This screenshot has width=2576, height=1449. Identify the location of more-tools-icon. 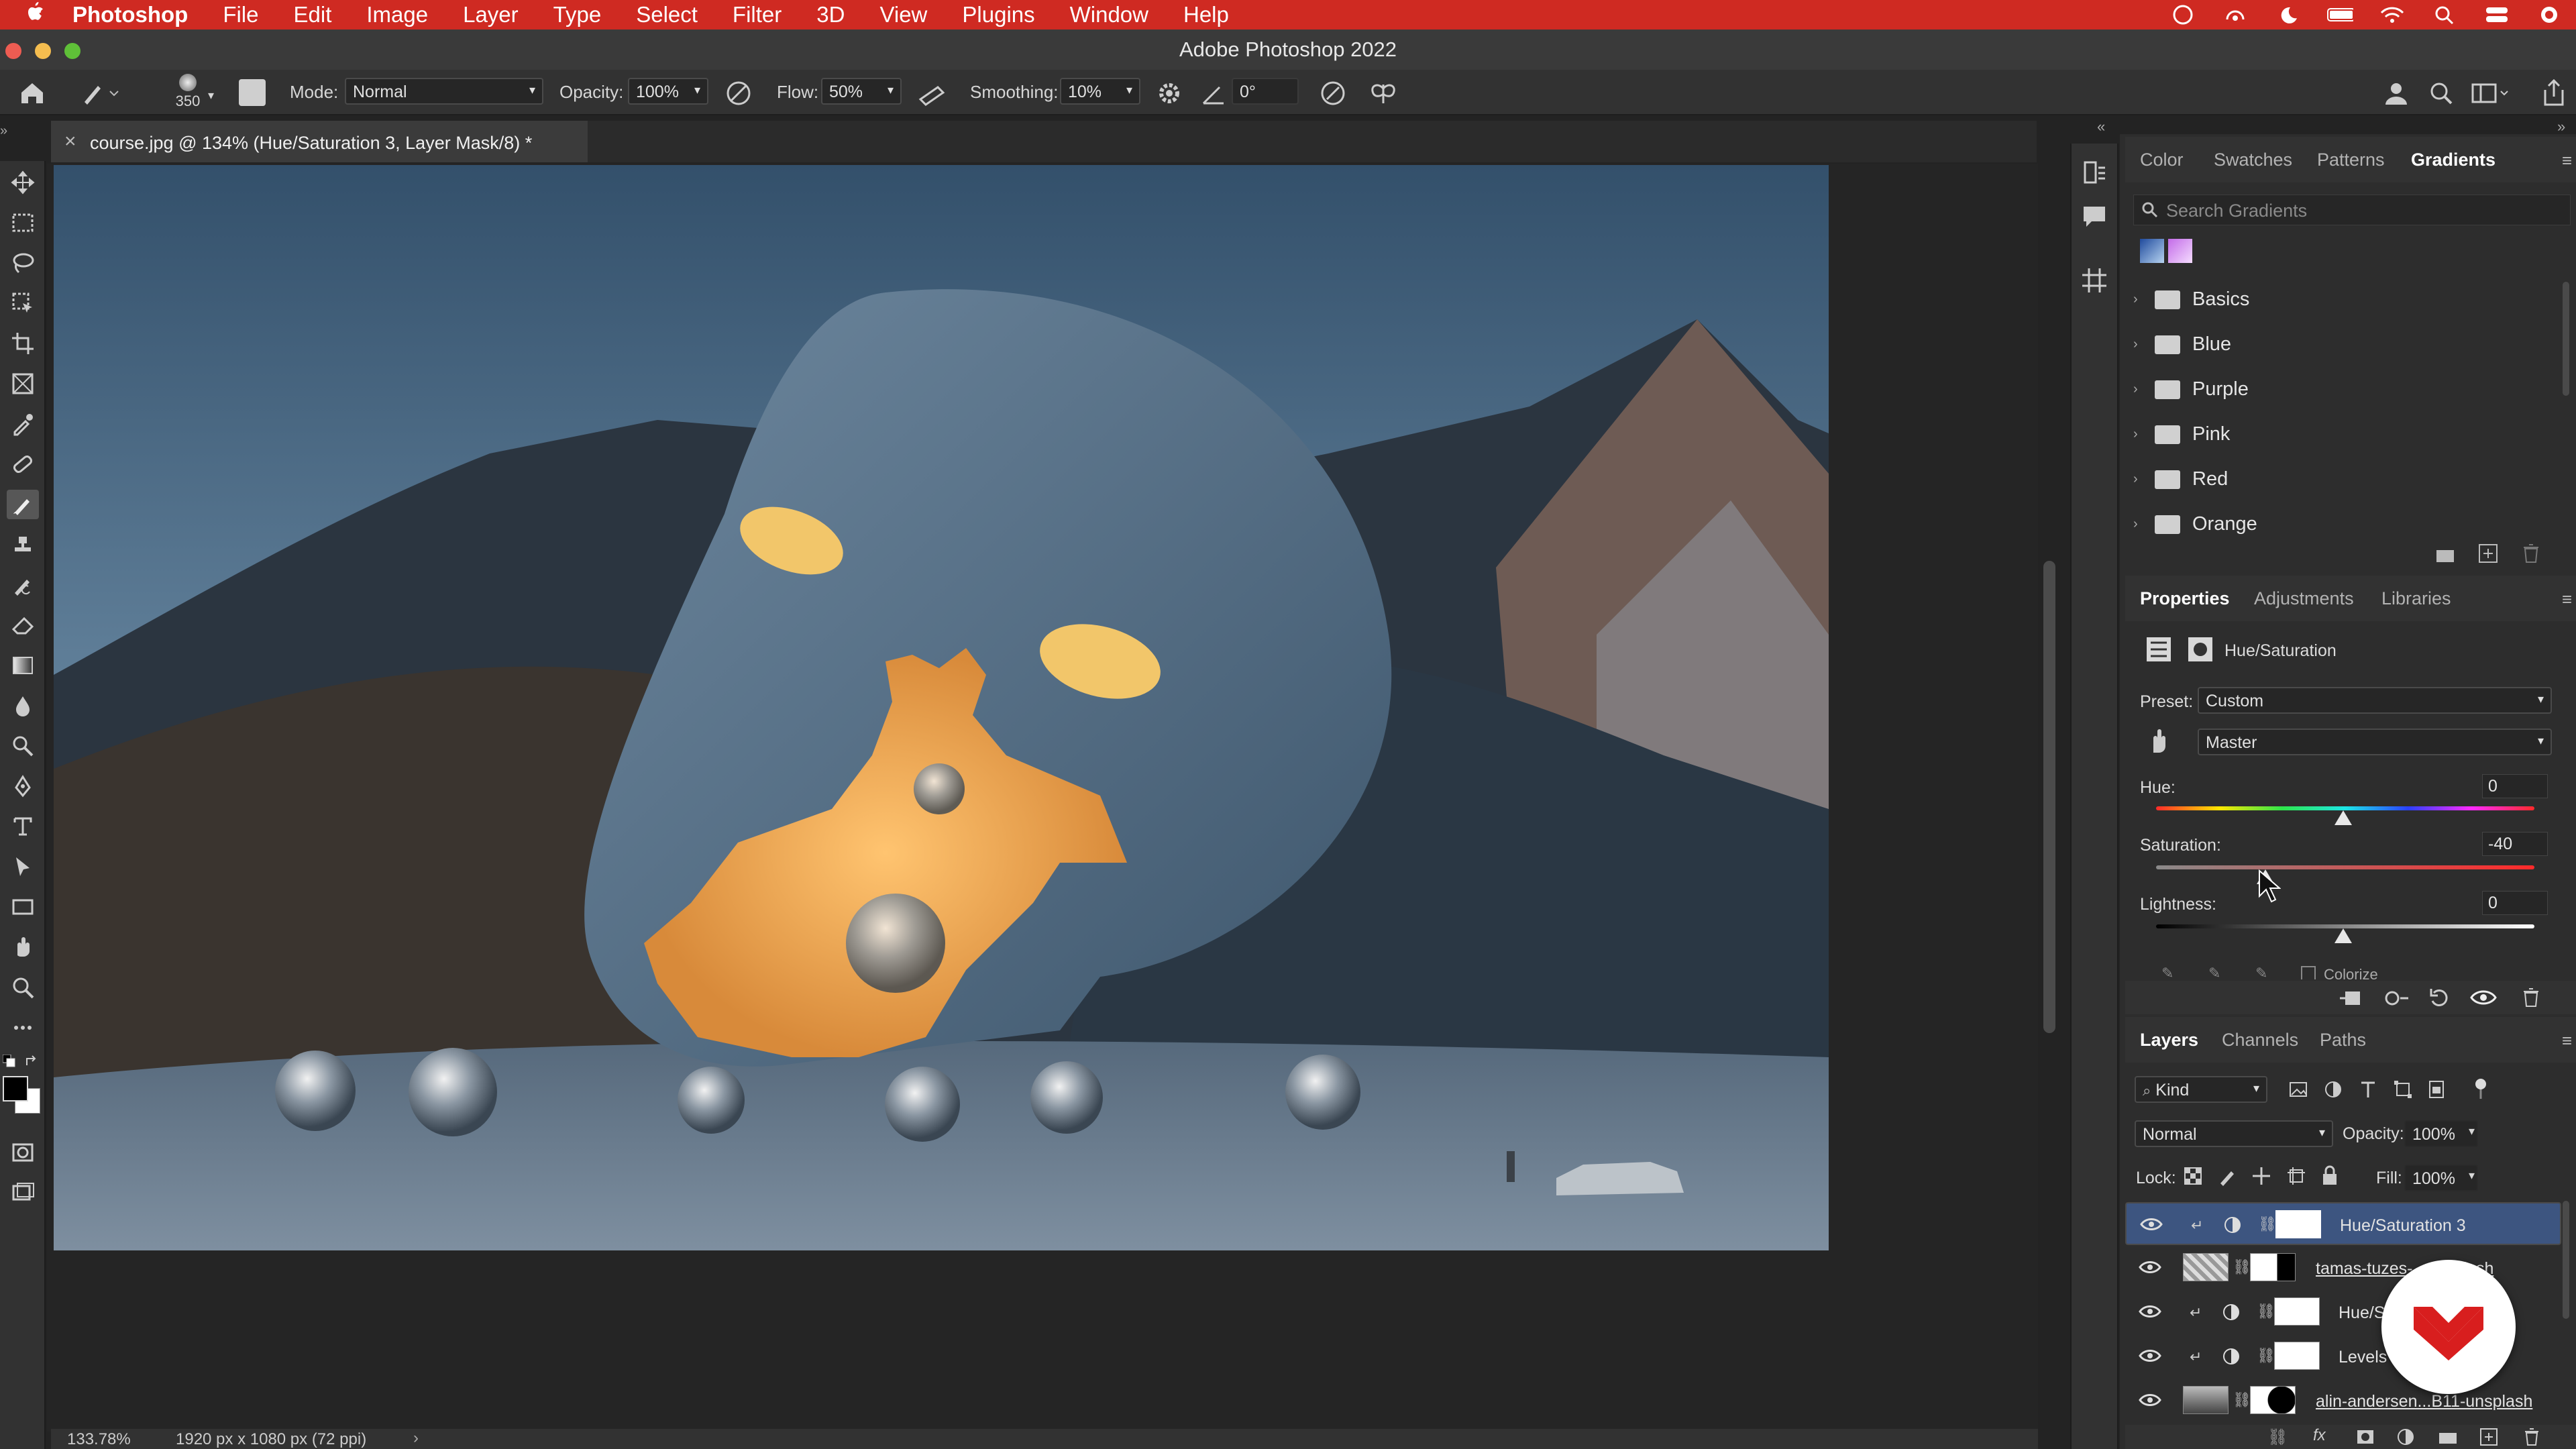
(23, 1027).